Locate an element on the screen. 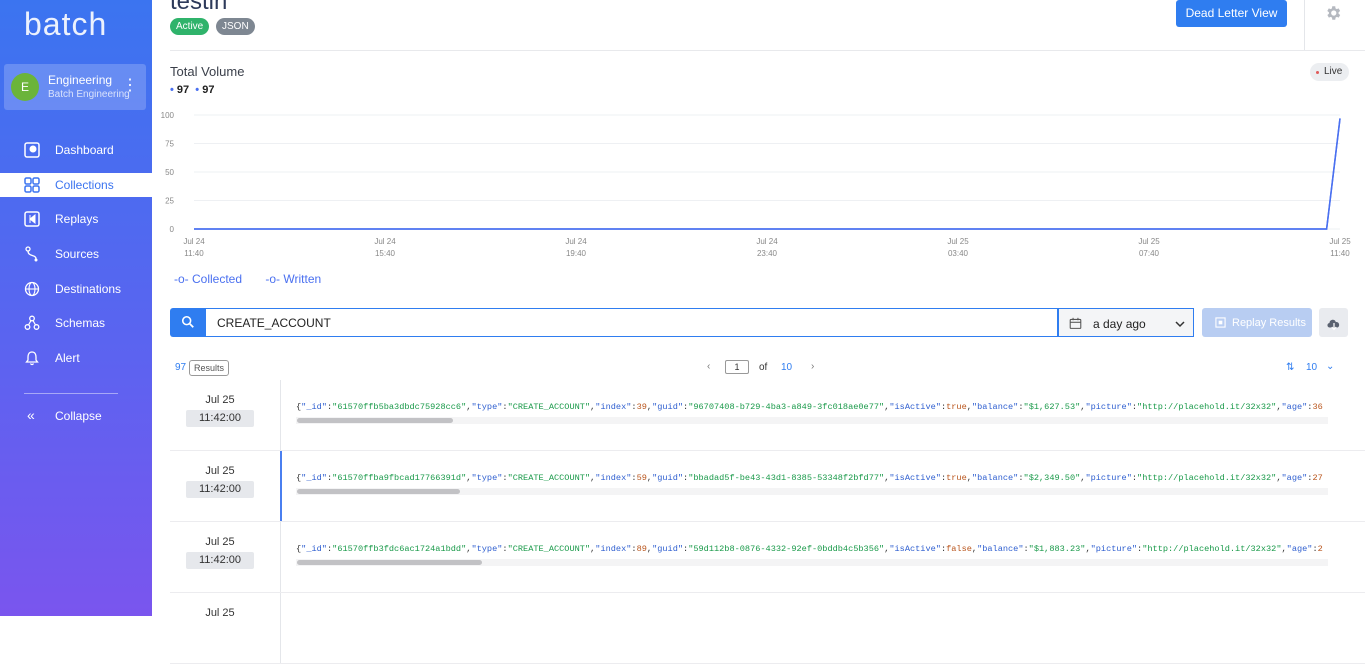 This screenshot has height=664, width=1366. result-row: Jul 25 is located at coordinates (767, 628).